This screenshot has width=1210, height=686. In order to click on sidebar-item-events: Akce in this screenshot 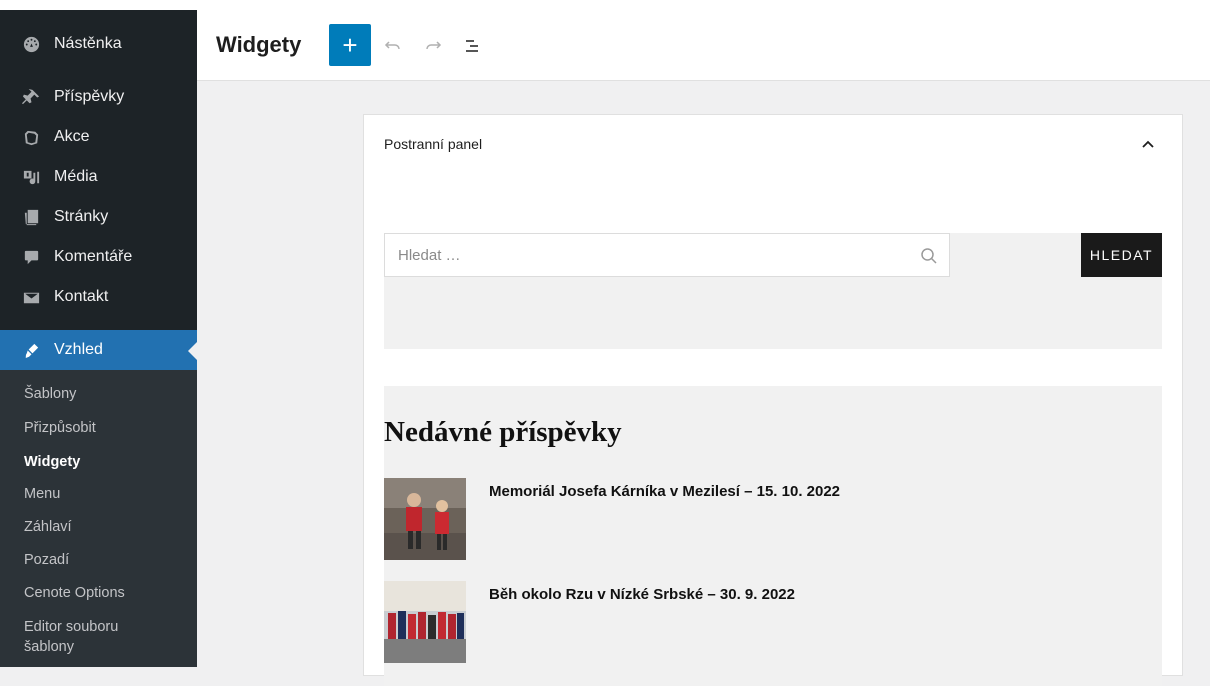, I will do `click(98, 137)`.